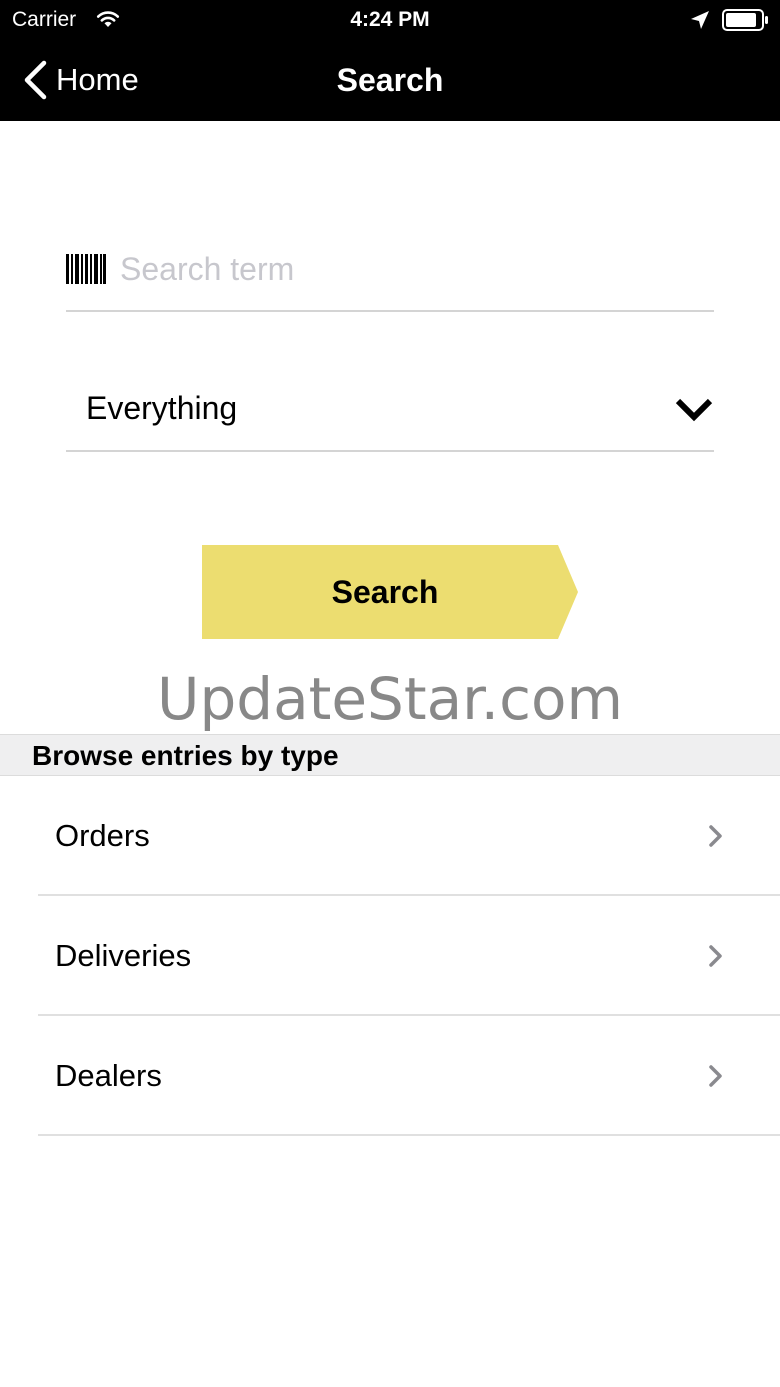  I want to click on search-scope-value: Everything, so click(162, 408).